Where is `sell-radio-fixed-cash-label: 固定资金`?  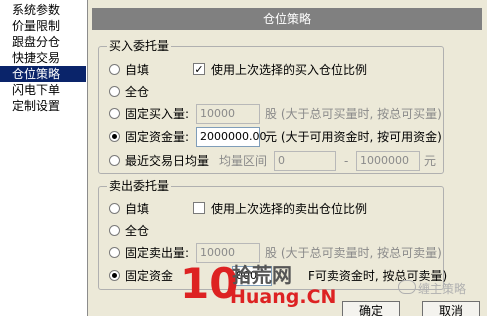 sell-radio-fixed-cash-label: 固定资金 is located at coordinates (149, 276).